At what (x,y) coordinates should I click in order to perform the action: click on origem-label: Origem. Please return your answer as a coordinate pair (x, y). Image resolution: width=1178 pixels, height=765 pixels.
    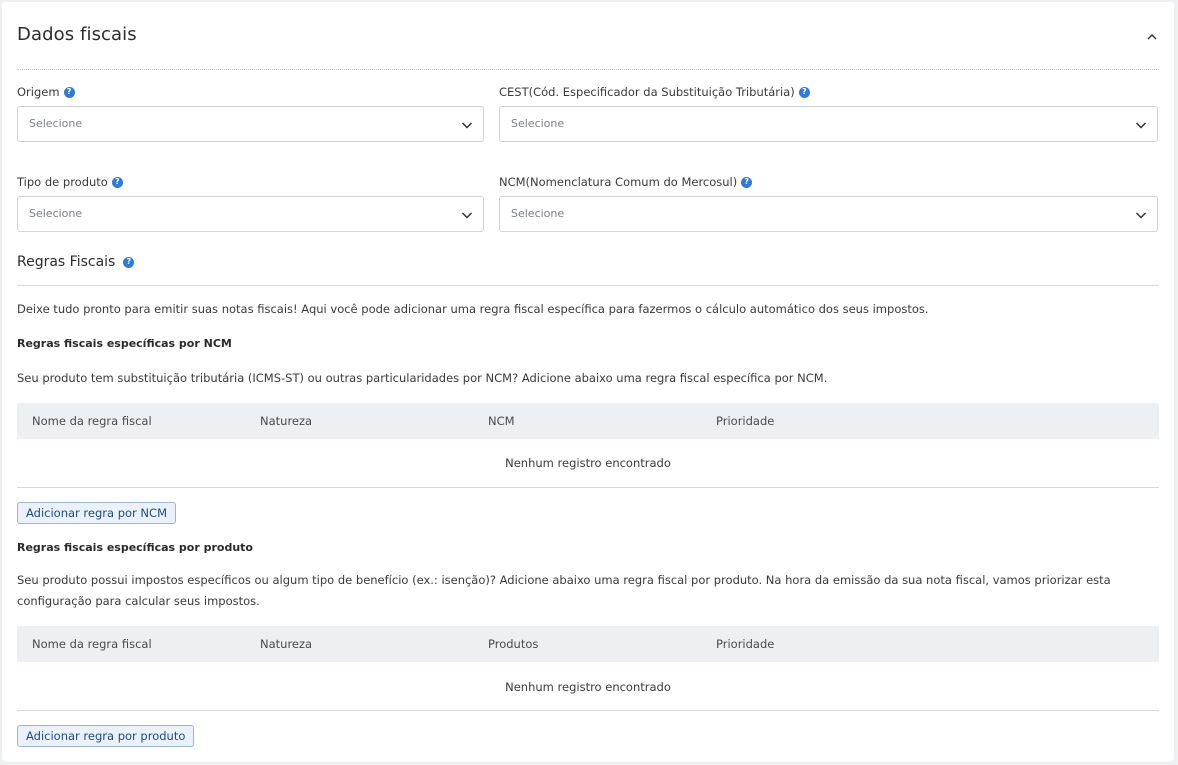
    Looking at the image, I should click on (38, 92).